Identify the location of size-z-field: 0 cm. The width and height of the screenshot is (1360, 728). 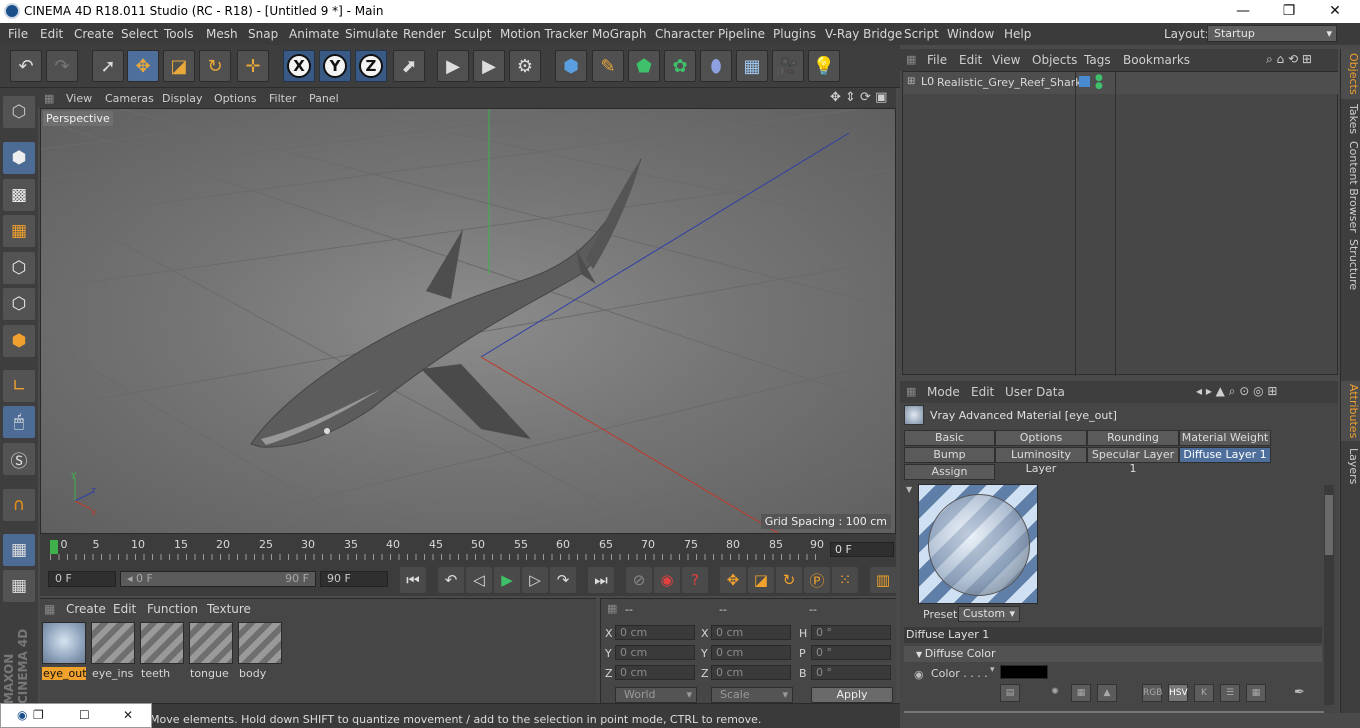
(751, 672).